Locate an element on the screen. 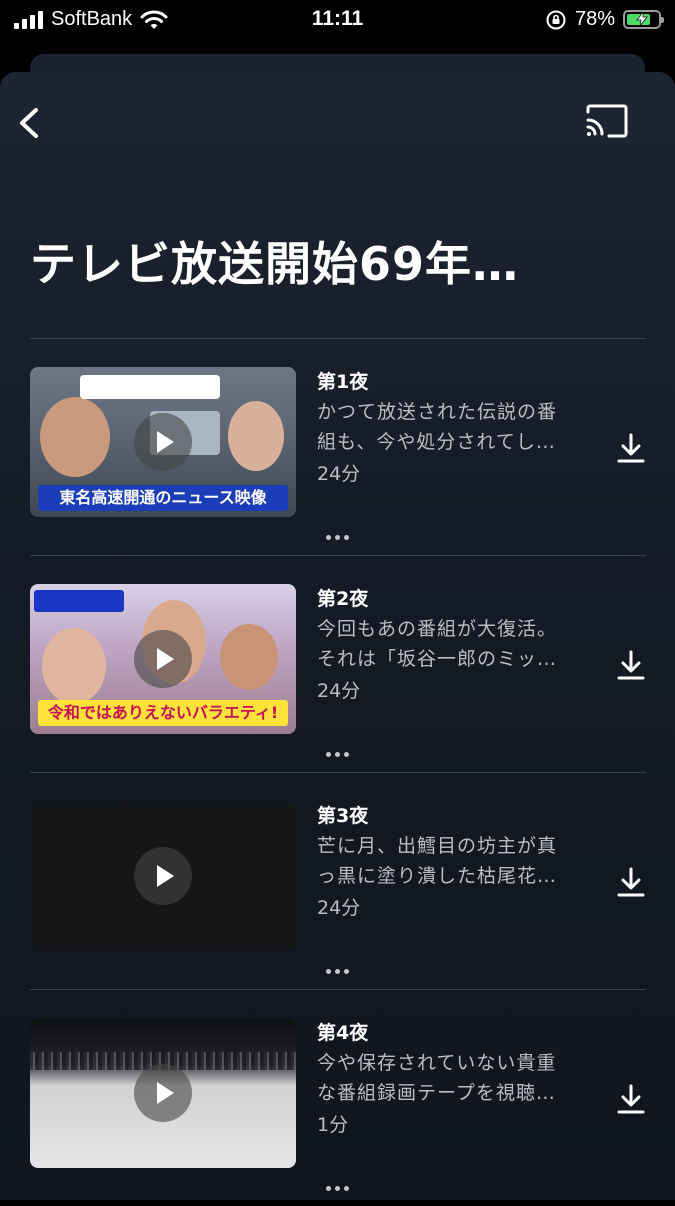 The height and width of the screenshot is (1206, 675). thumbnail-caption: 令和ではありえないバラエティ! is located at coordinates (163, 713).